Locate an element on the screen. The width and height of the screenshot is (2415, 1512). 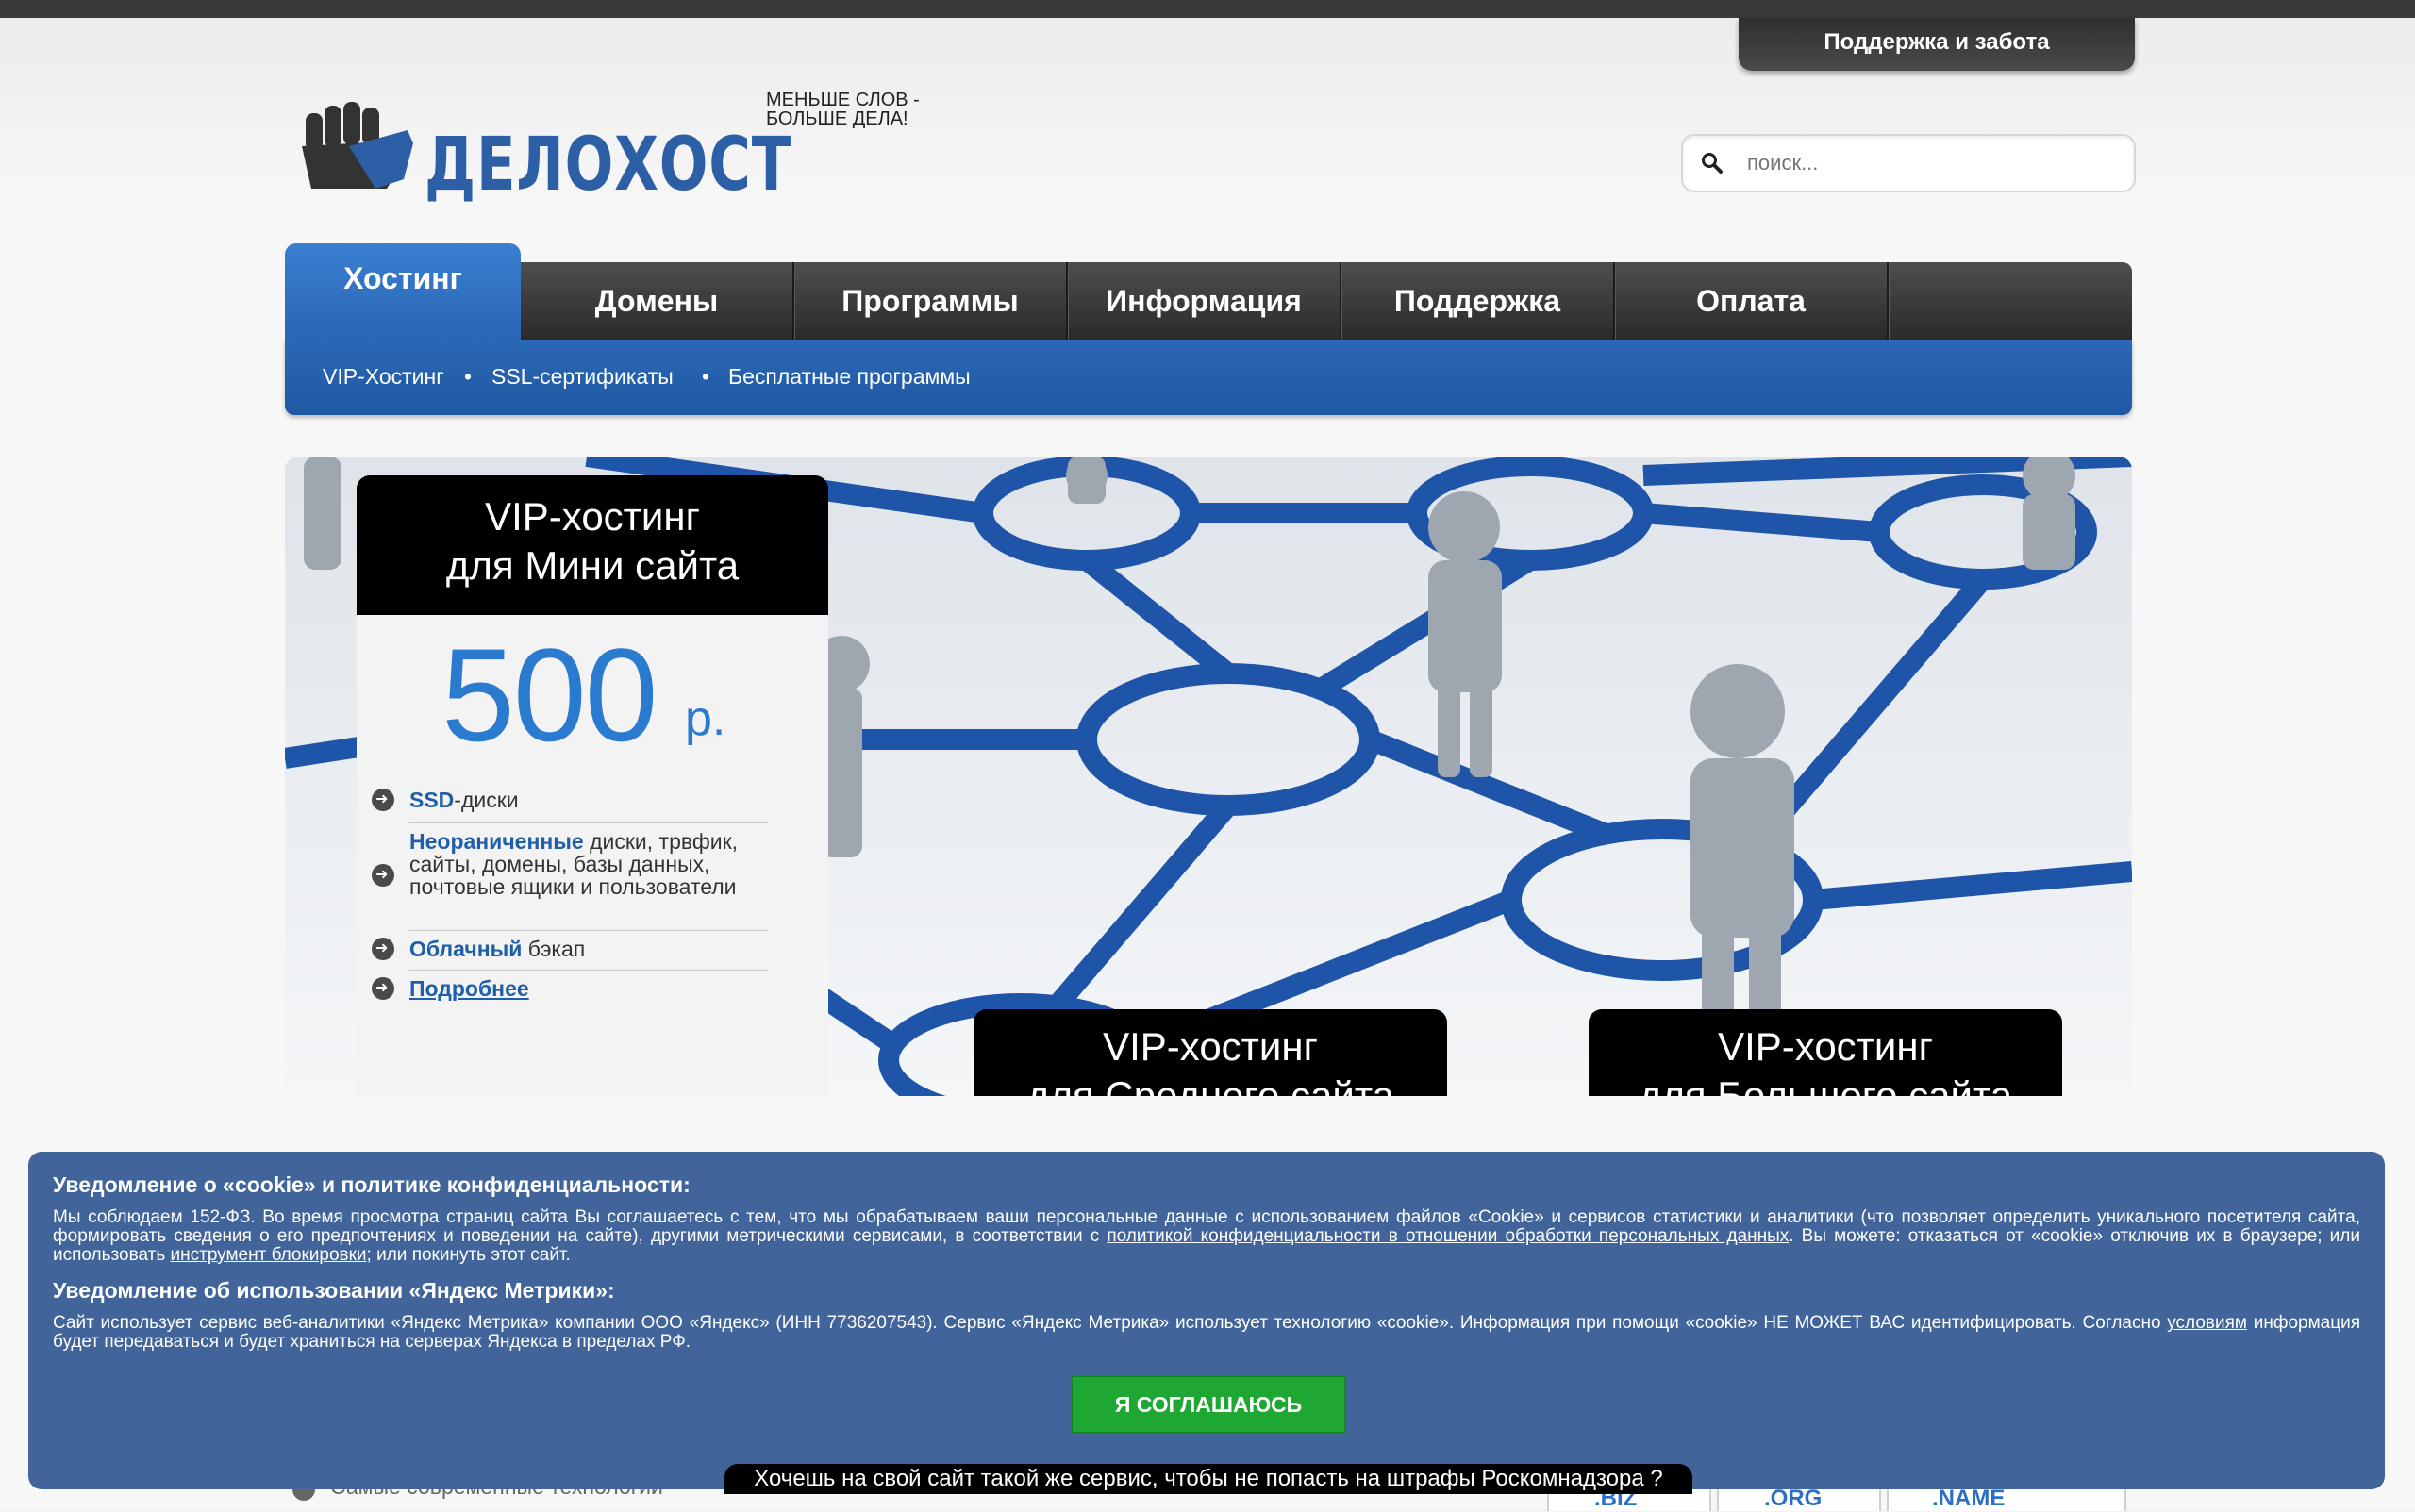
feature-more: Подробнее is located at coordinates (570, 988).